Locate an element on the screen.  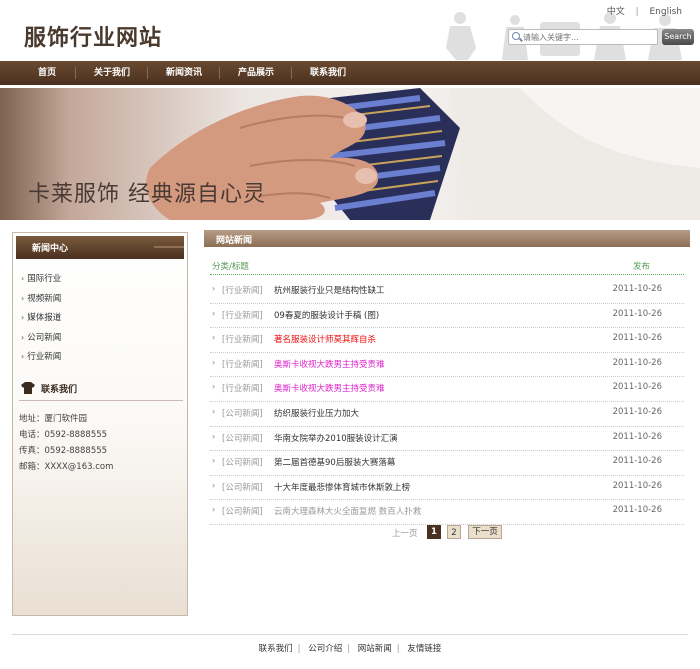
contact-phone: 电话：0592-8888555 is located at coordinates (63, 435).